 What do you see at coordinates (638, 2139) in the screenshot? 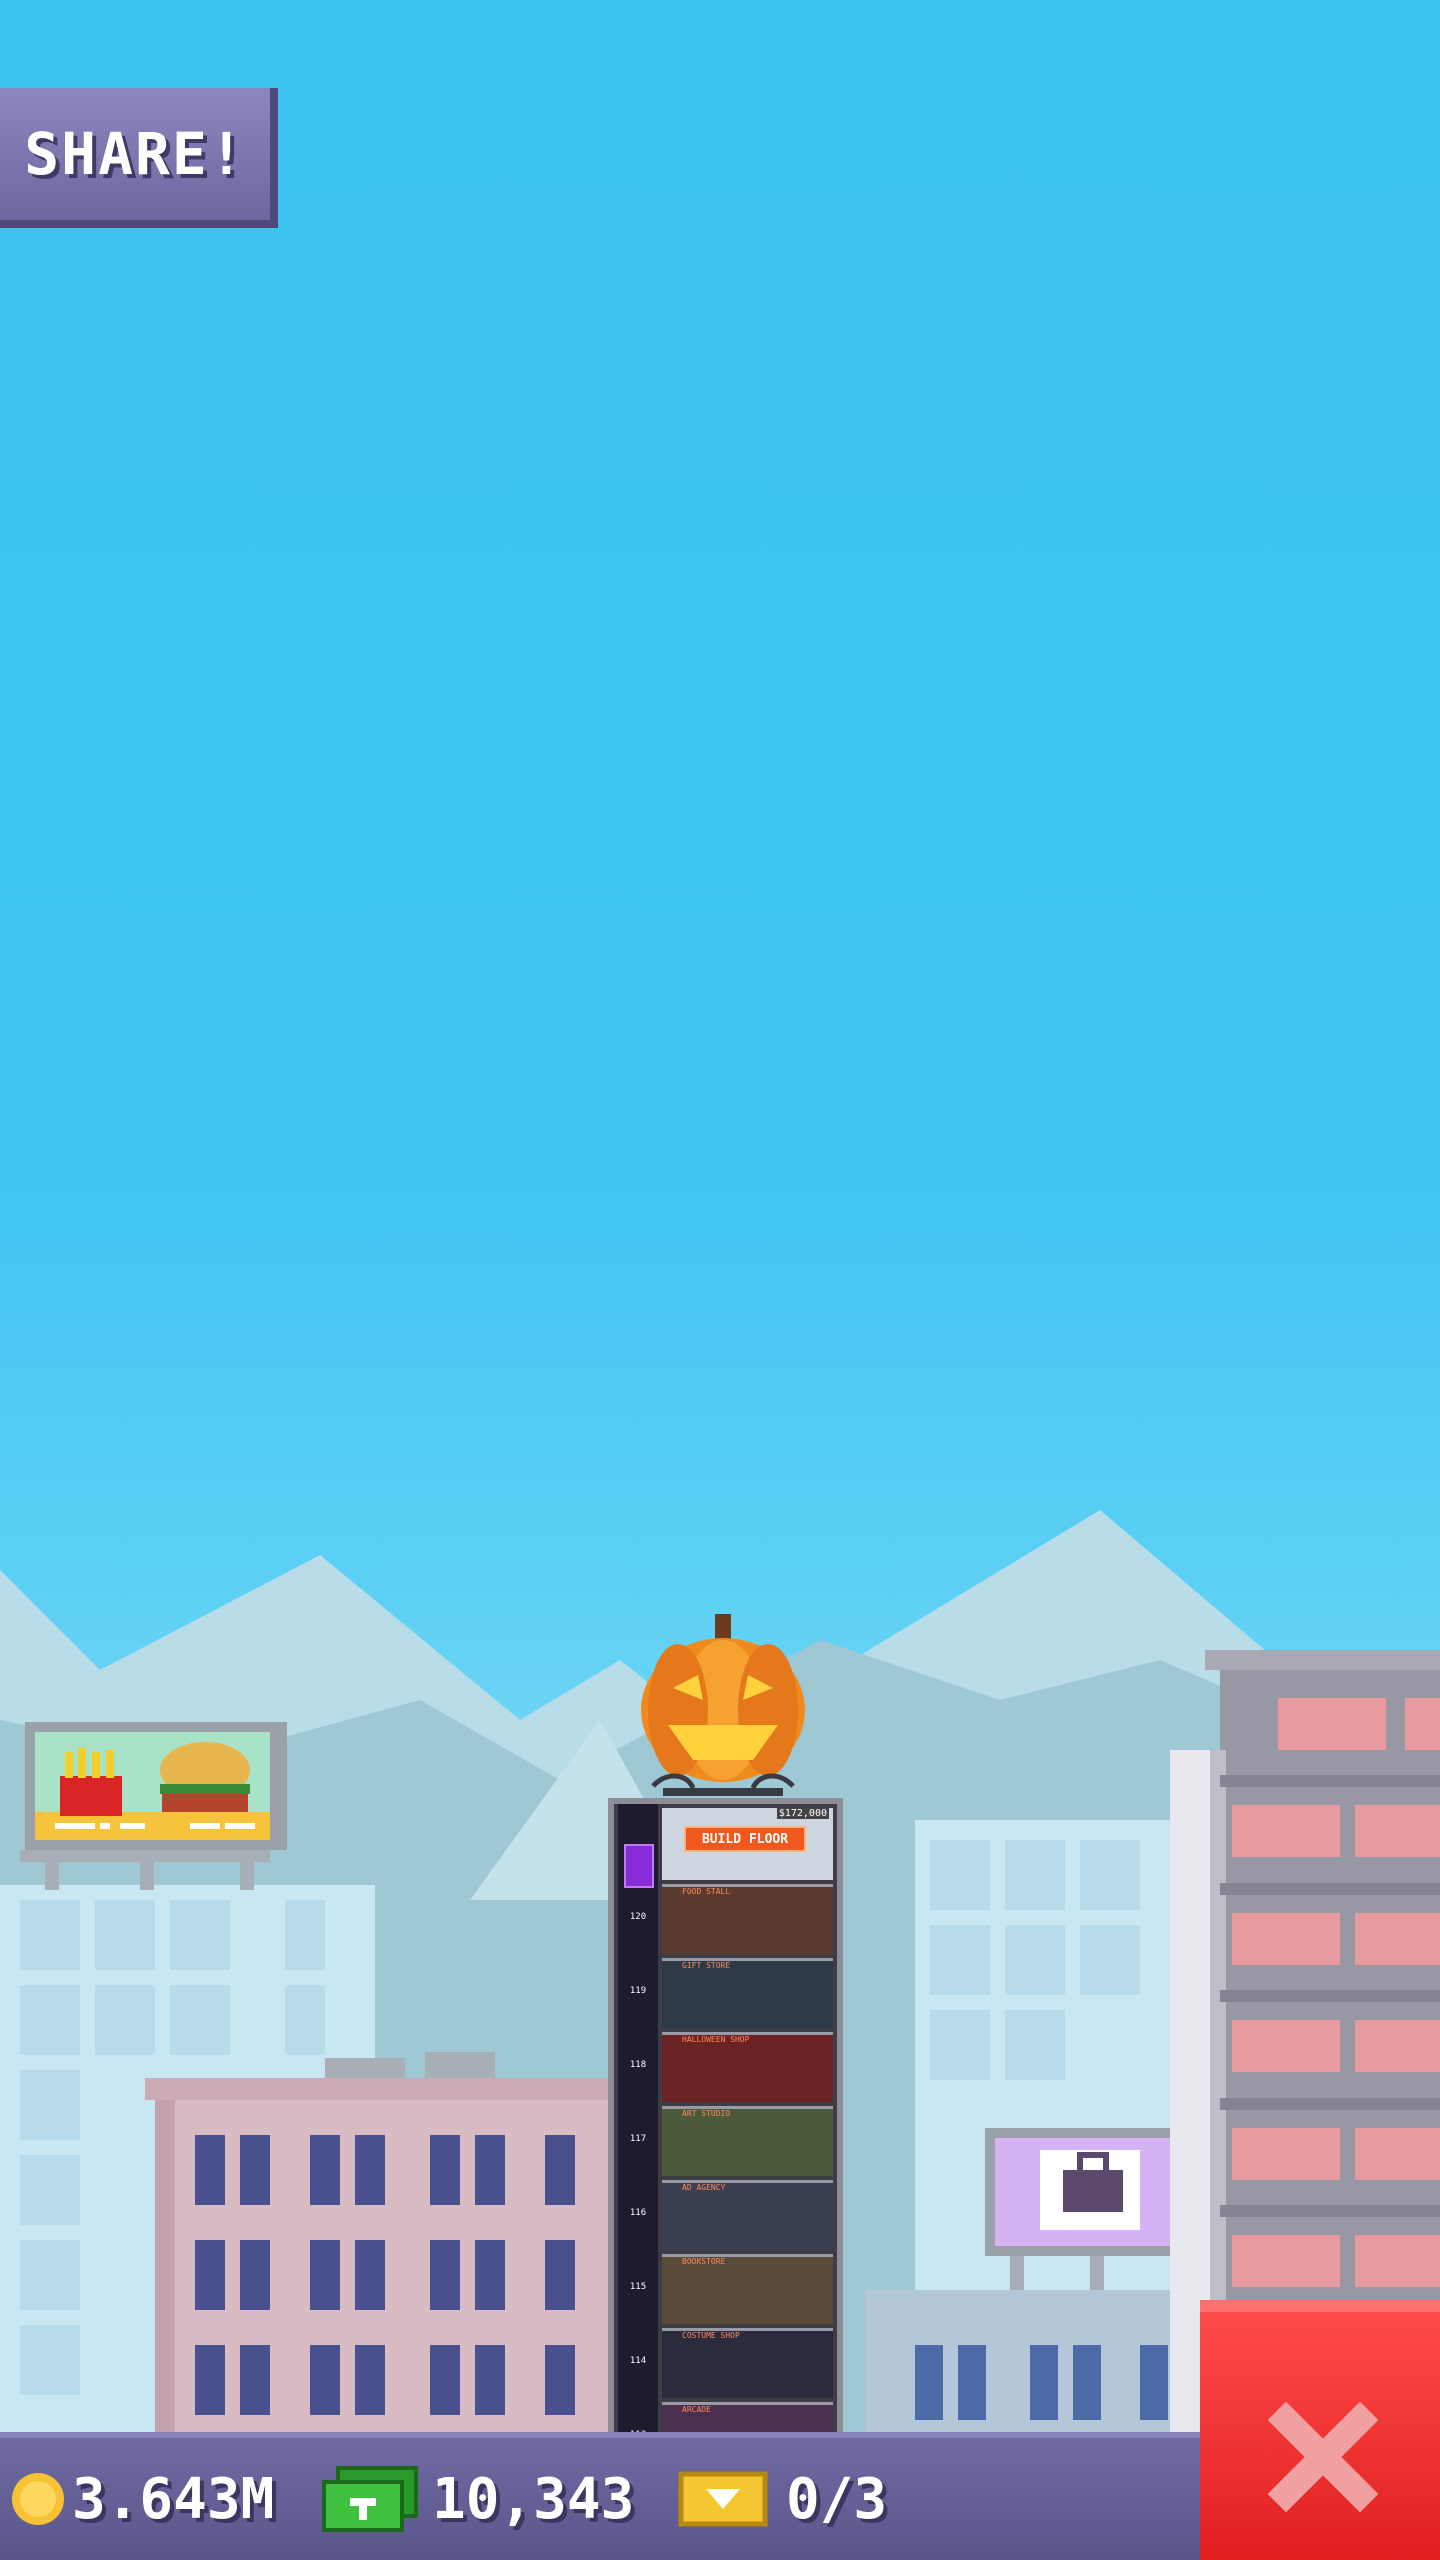
I see `floor-number: 117` at bounding box center [638, 2139].